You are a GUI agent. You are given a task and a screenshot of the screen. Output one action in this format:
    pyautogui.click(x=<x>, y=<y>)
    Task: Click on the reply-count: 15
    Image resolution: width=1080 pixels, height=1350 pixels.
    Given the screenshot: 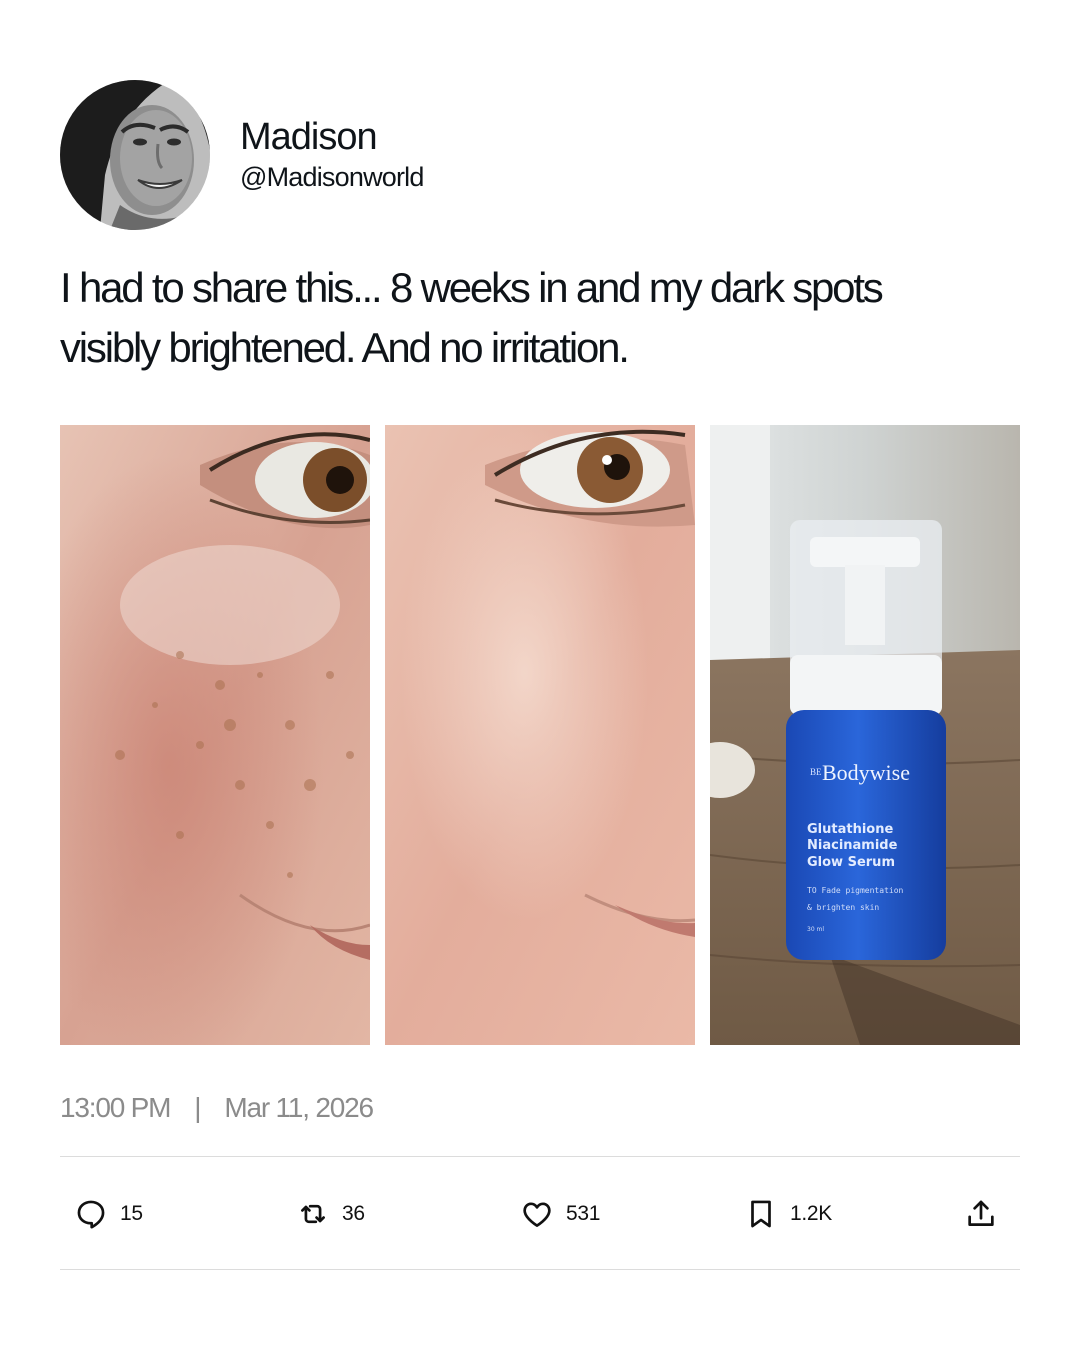 What is the action you would take?
    pyautogui.click(x=131, y=1213)
    